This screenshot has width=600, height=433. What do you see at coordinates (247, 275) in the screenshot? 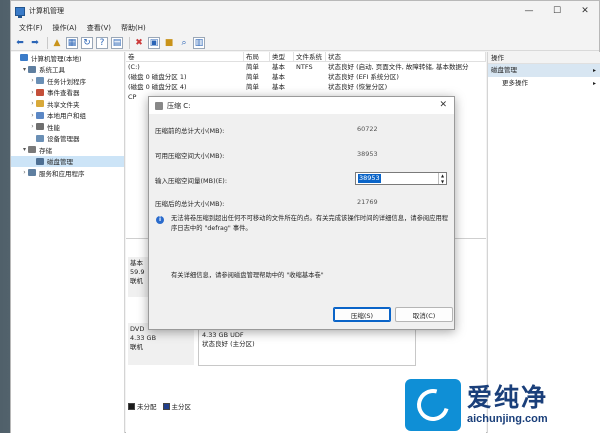
I see `more-info-text: 有关详细信息，请参阅磁盘管理帮助中的 "收缩基本卷"` at bounding box center [247, 275].